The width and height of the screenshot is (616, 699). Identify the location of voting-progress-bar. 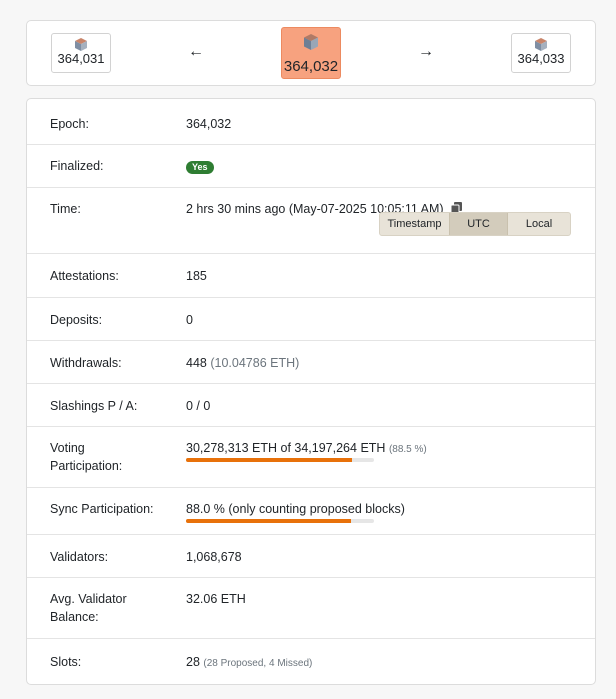
(280, 460).